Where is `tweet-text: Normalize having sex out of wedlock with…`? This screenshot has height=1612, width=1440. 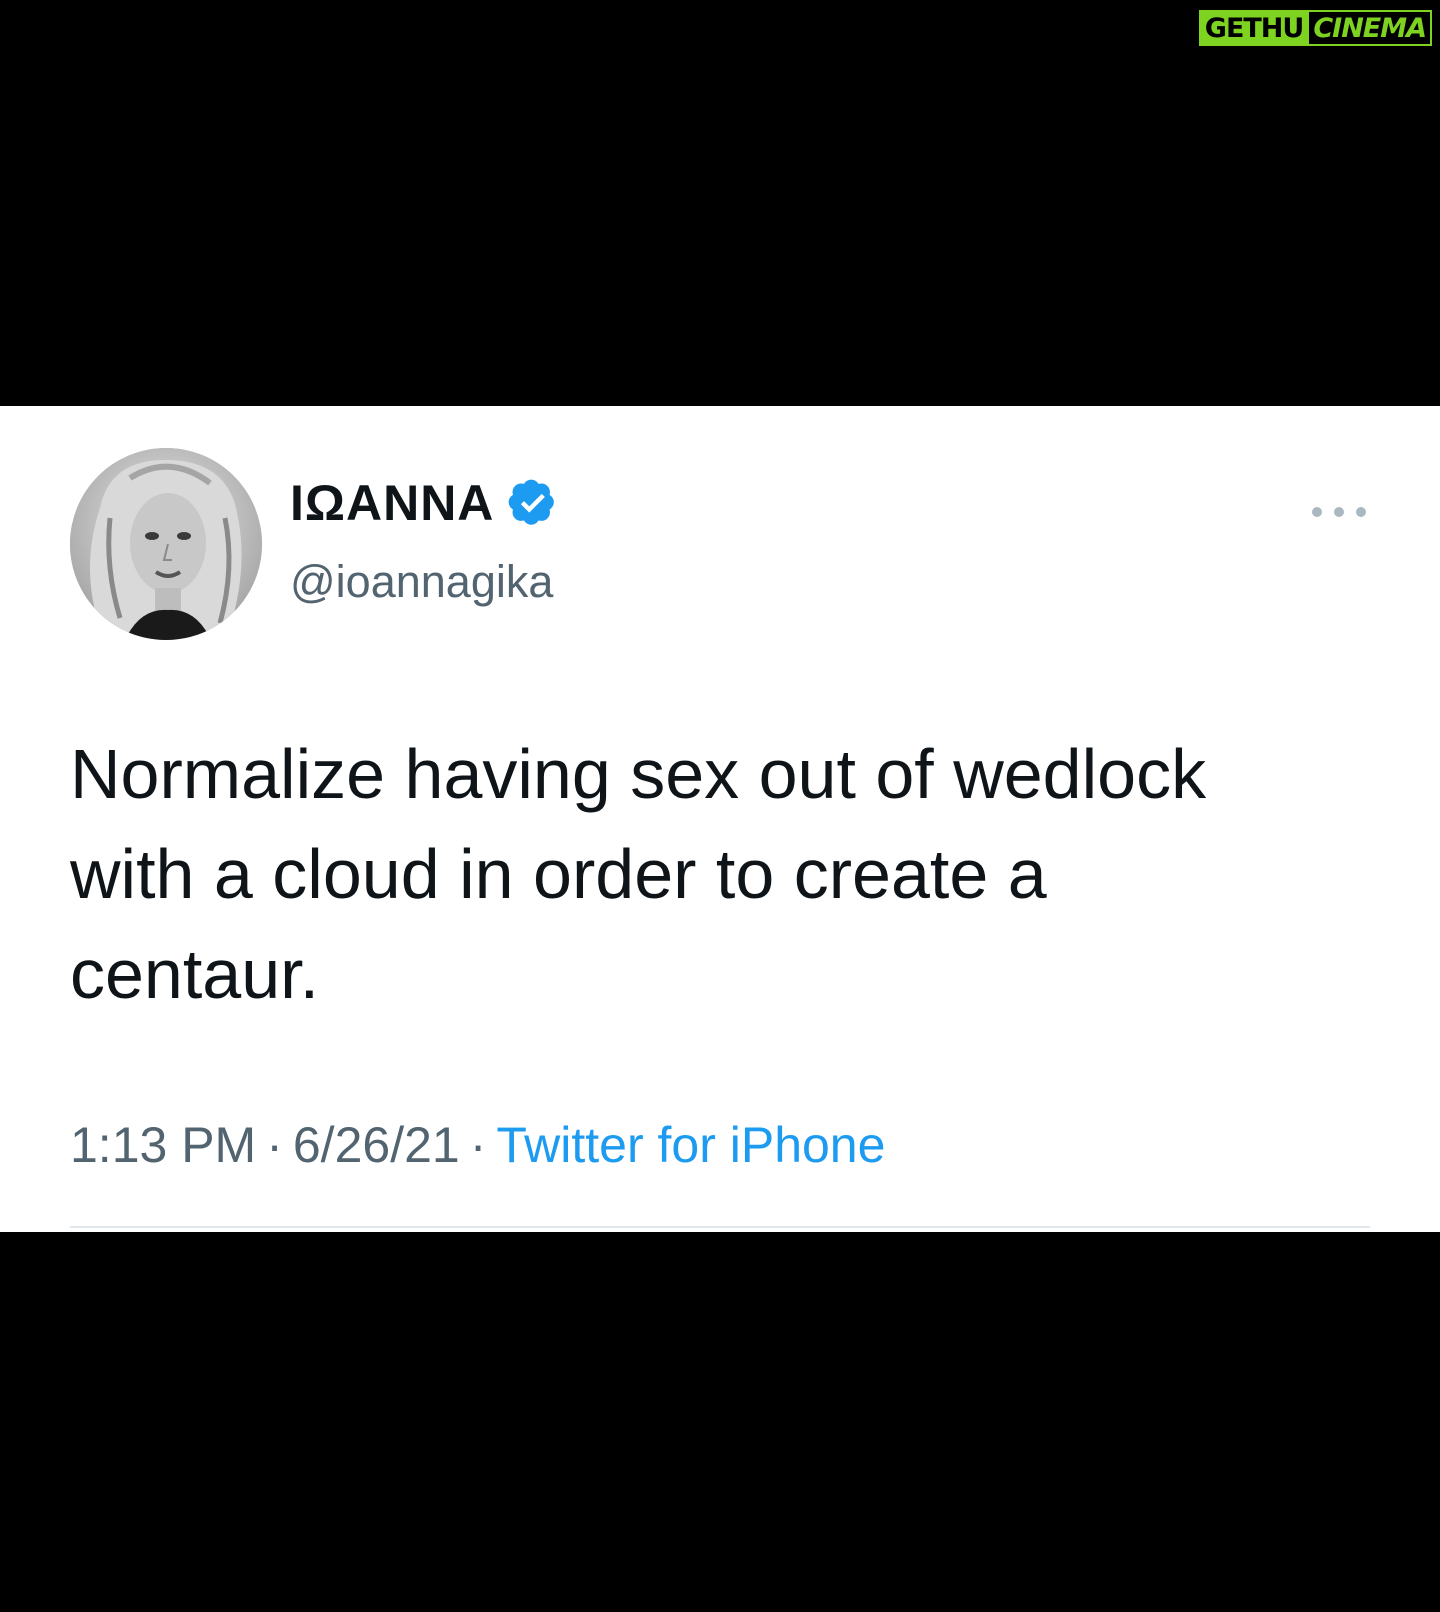 tweet-text: Normalize having sex out of wedlock with… is located at coordinates (638, 874).